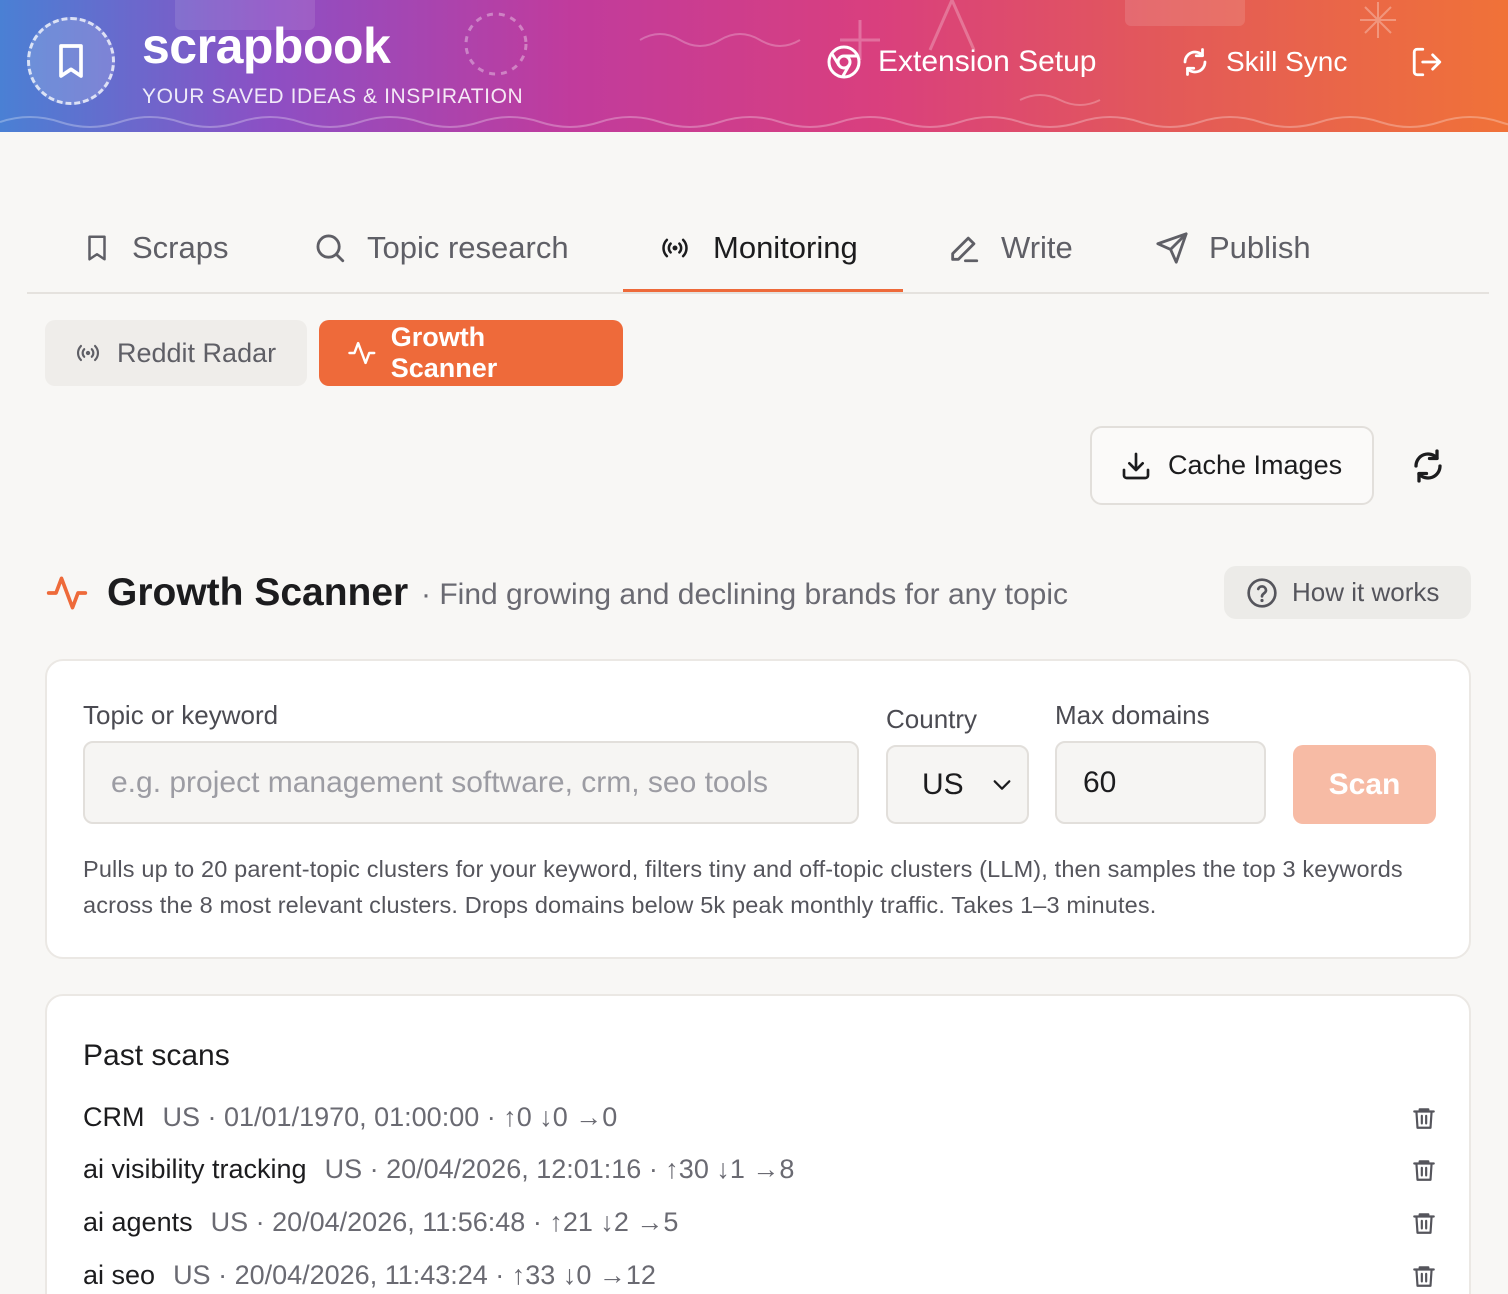 The height and width of the screenshot is (1294, 1508). What do you see at coordinates (1260, 247) in the screenshot?
I see `tab-publish-label: Publish` at bounding box center [1260, 247].